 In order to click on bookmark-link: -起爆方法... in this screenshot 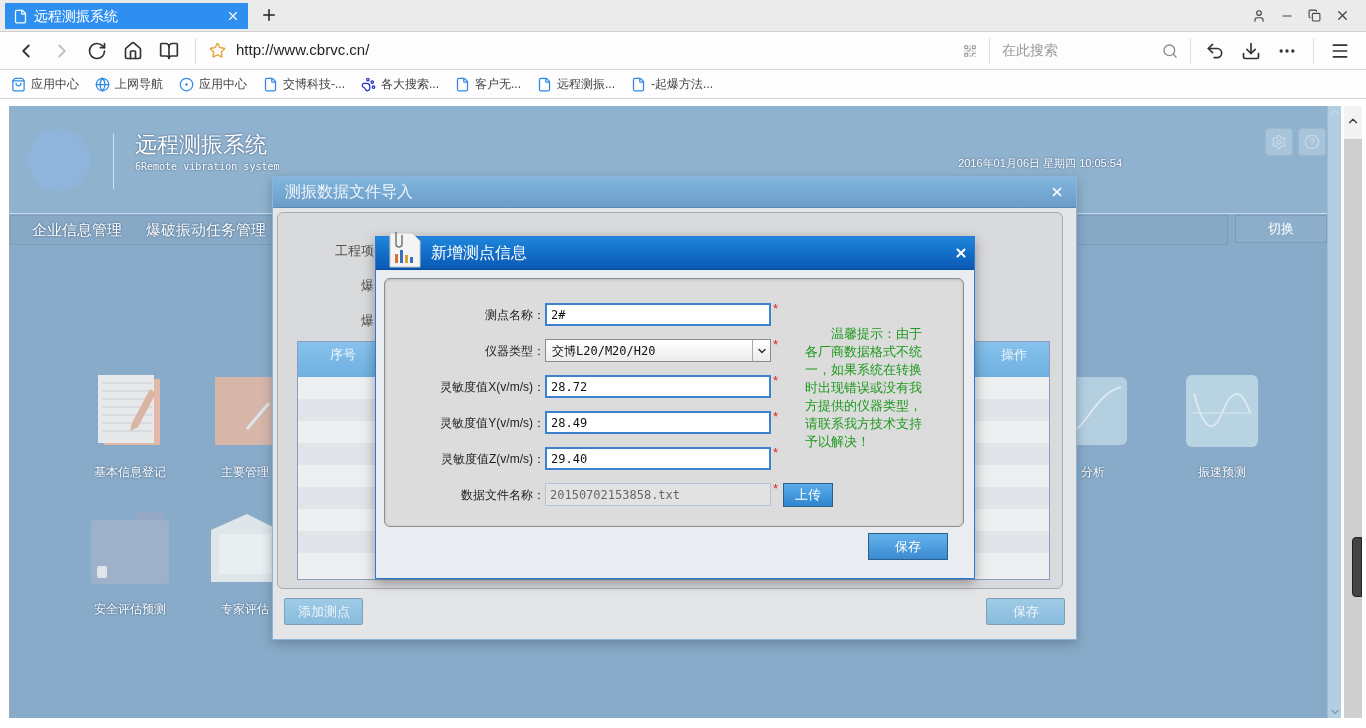, I will do `click(672, 84)`.